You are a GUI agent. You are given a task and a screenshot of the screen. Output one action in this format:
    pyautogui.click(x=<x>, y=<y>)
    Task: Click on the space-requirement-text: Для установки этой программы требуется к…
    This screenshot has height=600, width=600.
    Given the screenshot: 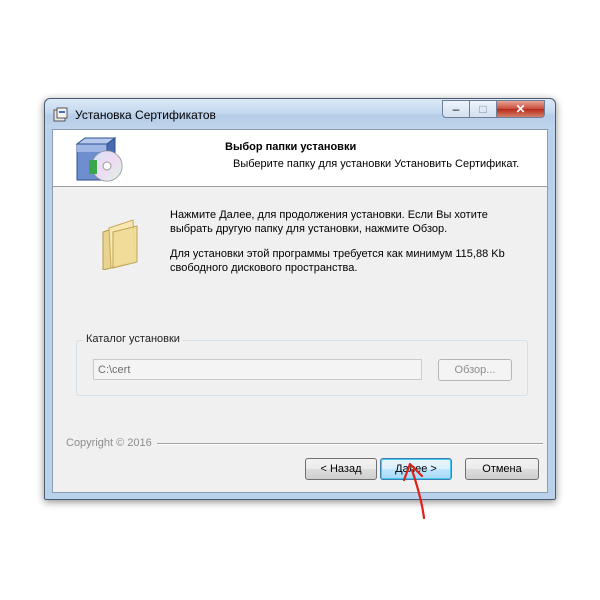 What is the action you would take?
    pyautogui.click(x=350, y=261)
    